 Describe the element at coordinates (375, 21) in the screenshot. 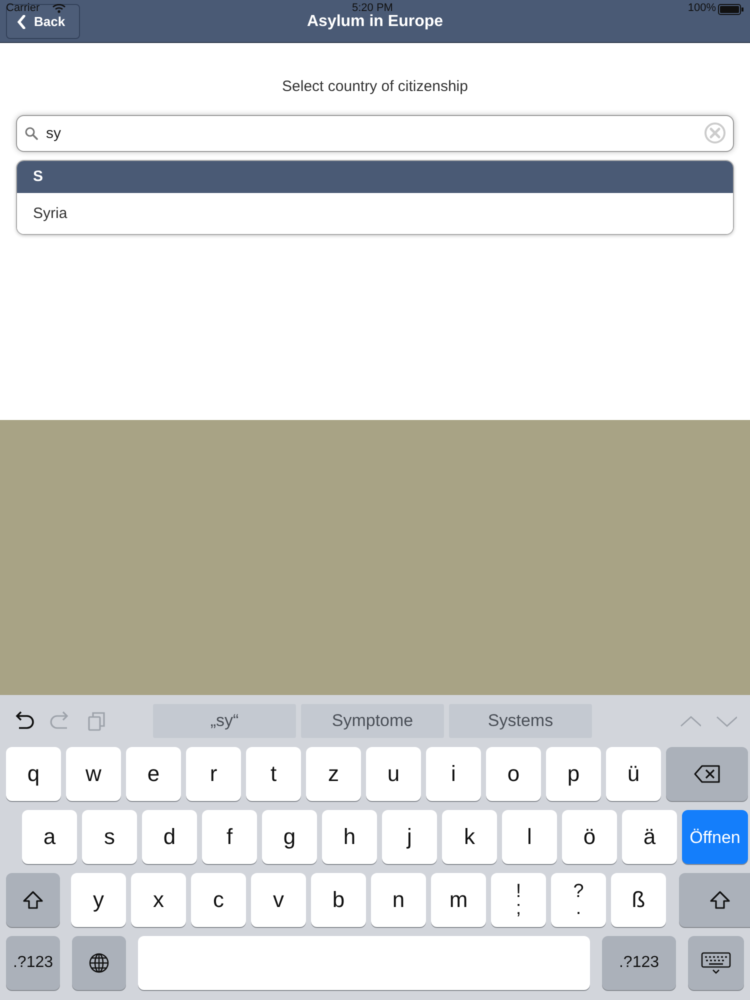

I see `screen-title: Asylum in Europe` at that location.